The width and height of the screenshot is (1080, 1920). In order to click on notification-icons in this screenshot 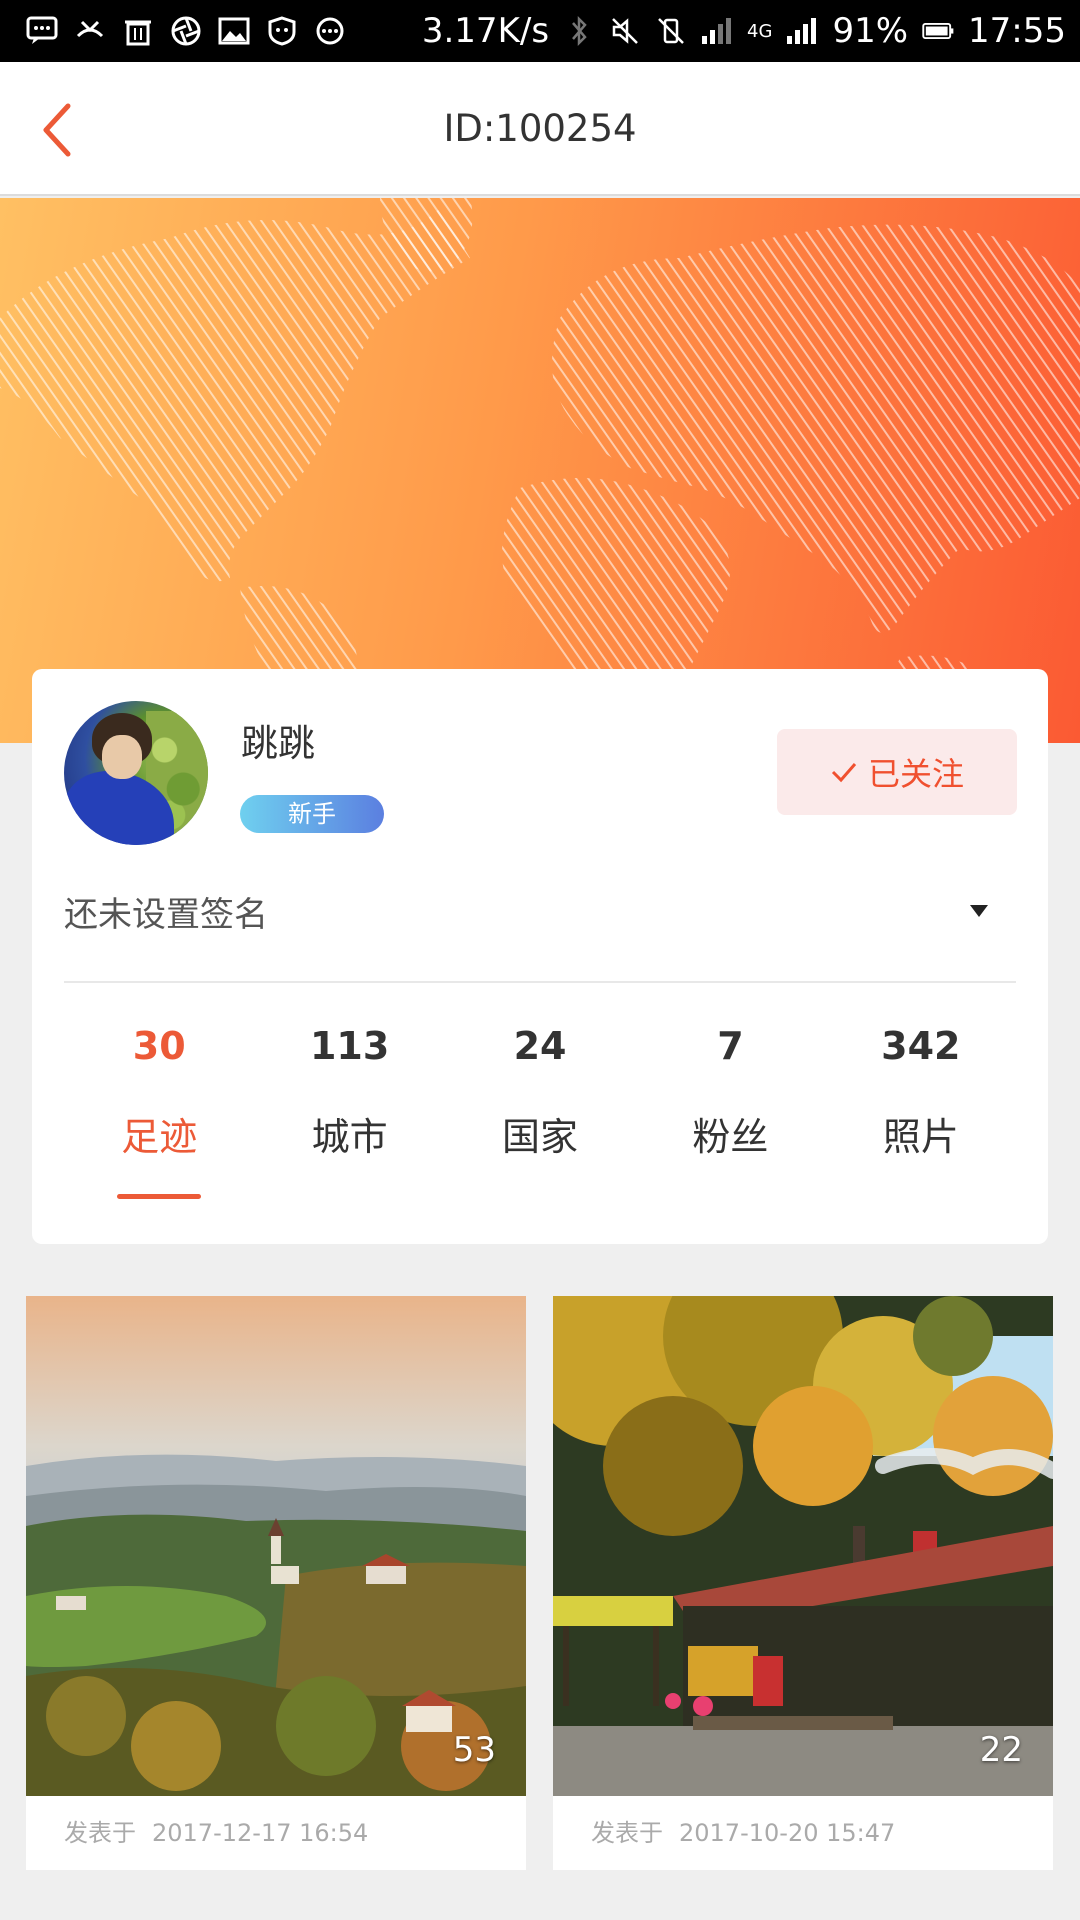, I will do `click(186, 31)`.